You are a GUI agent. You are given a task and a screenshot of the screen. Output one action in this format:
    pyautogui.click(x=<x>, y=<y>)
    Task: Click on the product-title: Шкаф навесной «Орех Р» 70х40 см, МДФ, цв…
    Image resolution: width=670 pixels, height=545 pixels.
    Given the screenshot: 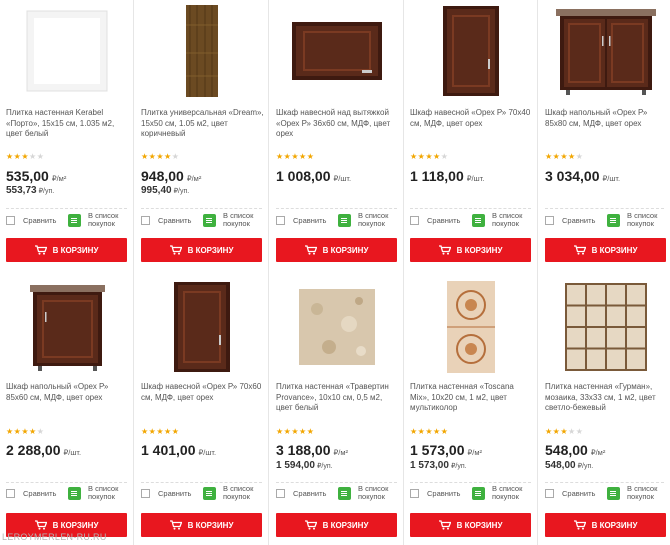 What is the action you would take?
    pyautogui.click(x=472, y=118)
    